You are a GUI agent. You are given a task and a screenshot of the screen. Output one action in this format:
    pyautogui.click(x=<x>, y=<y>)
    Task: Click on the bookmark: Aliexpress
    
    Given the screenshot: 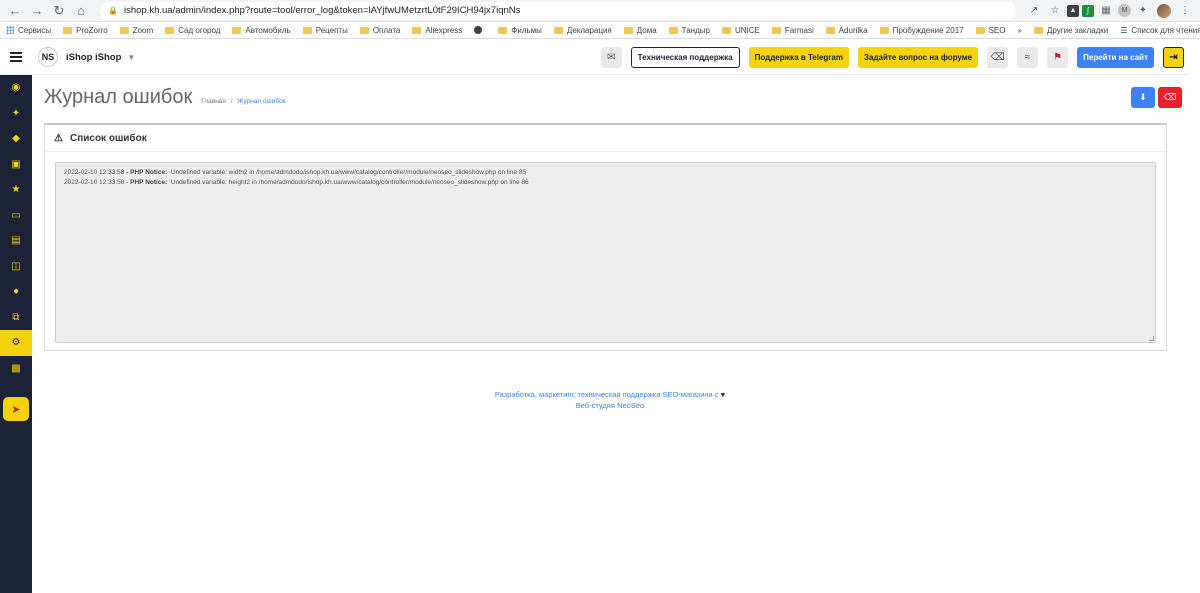 What is the action you would take?
    pyautogui.click(x=437, y=30)
    